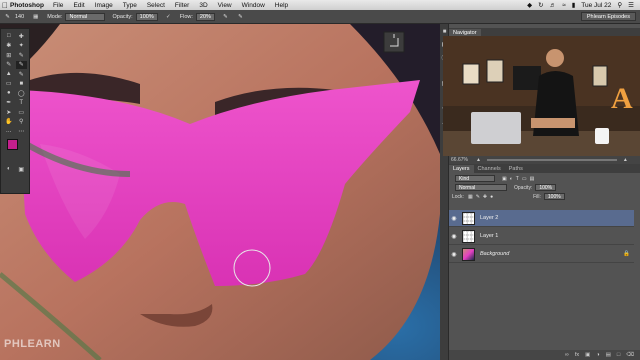 The height and width of the screenshot is (360, 640). Describe the element at coordinates (541, 218) in the screenshot. I see `layer-row-layer-2: ◉ Layer 2` at that location.